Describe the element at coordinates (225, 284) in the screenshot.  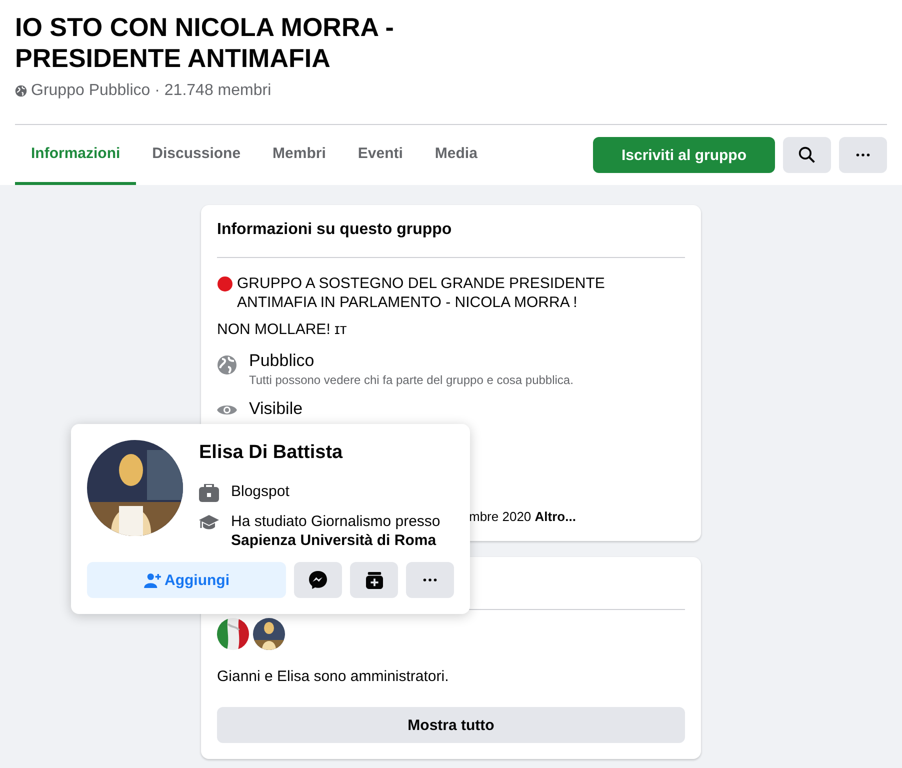
I see `status-dot-icon` at that location.